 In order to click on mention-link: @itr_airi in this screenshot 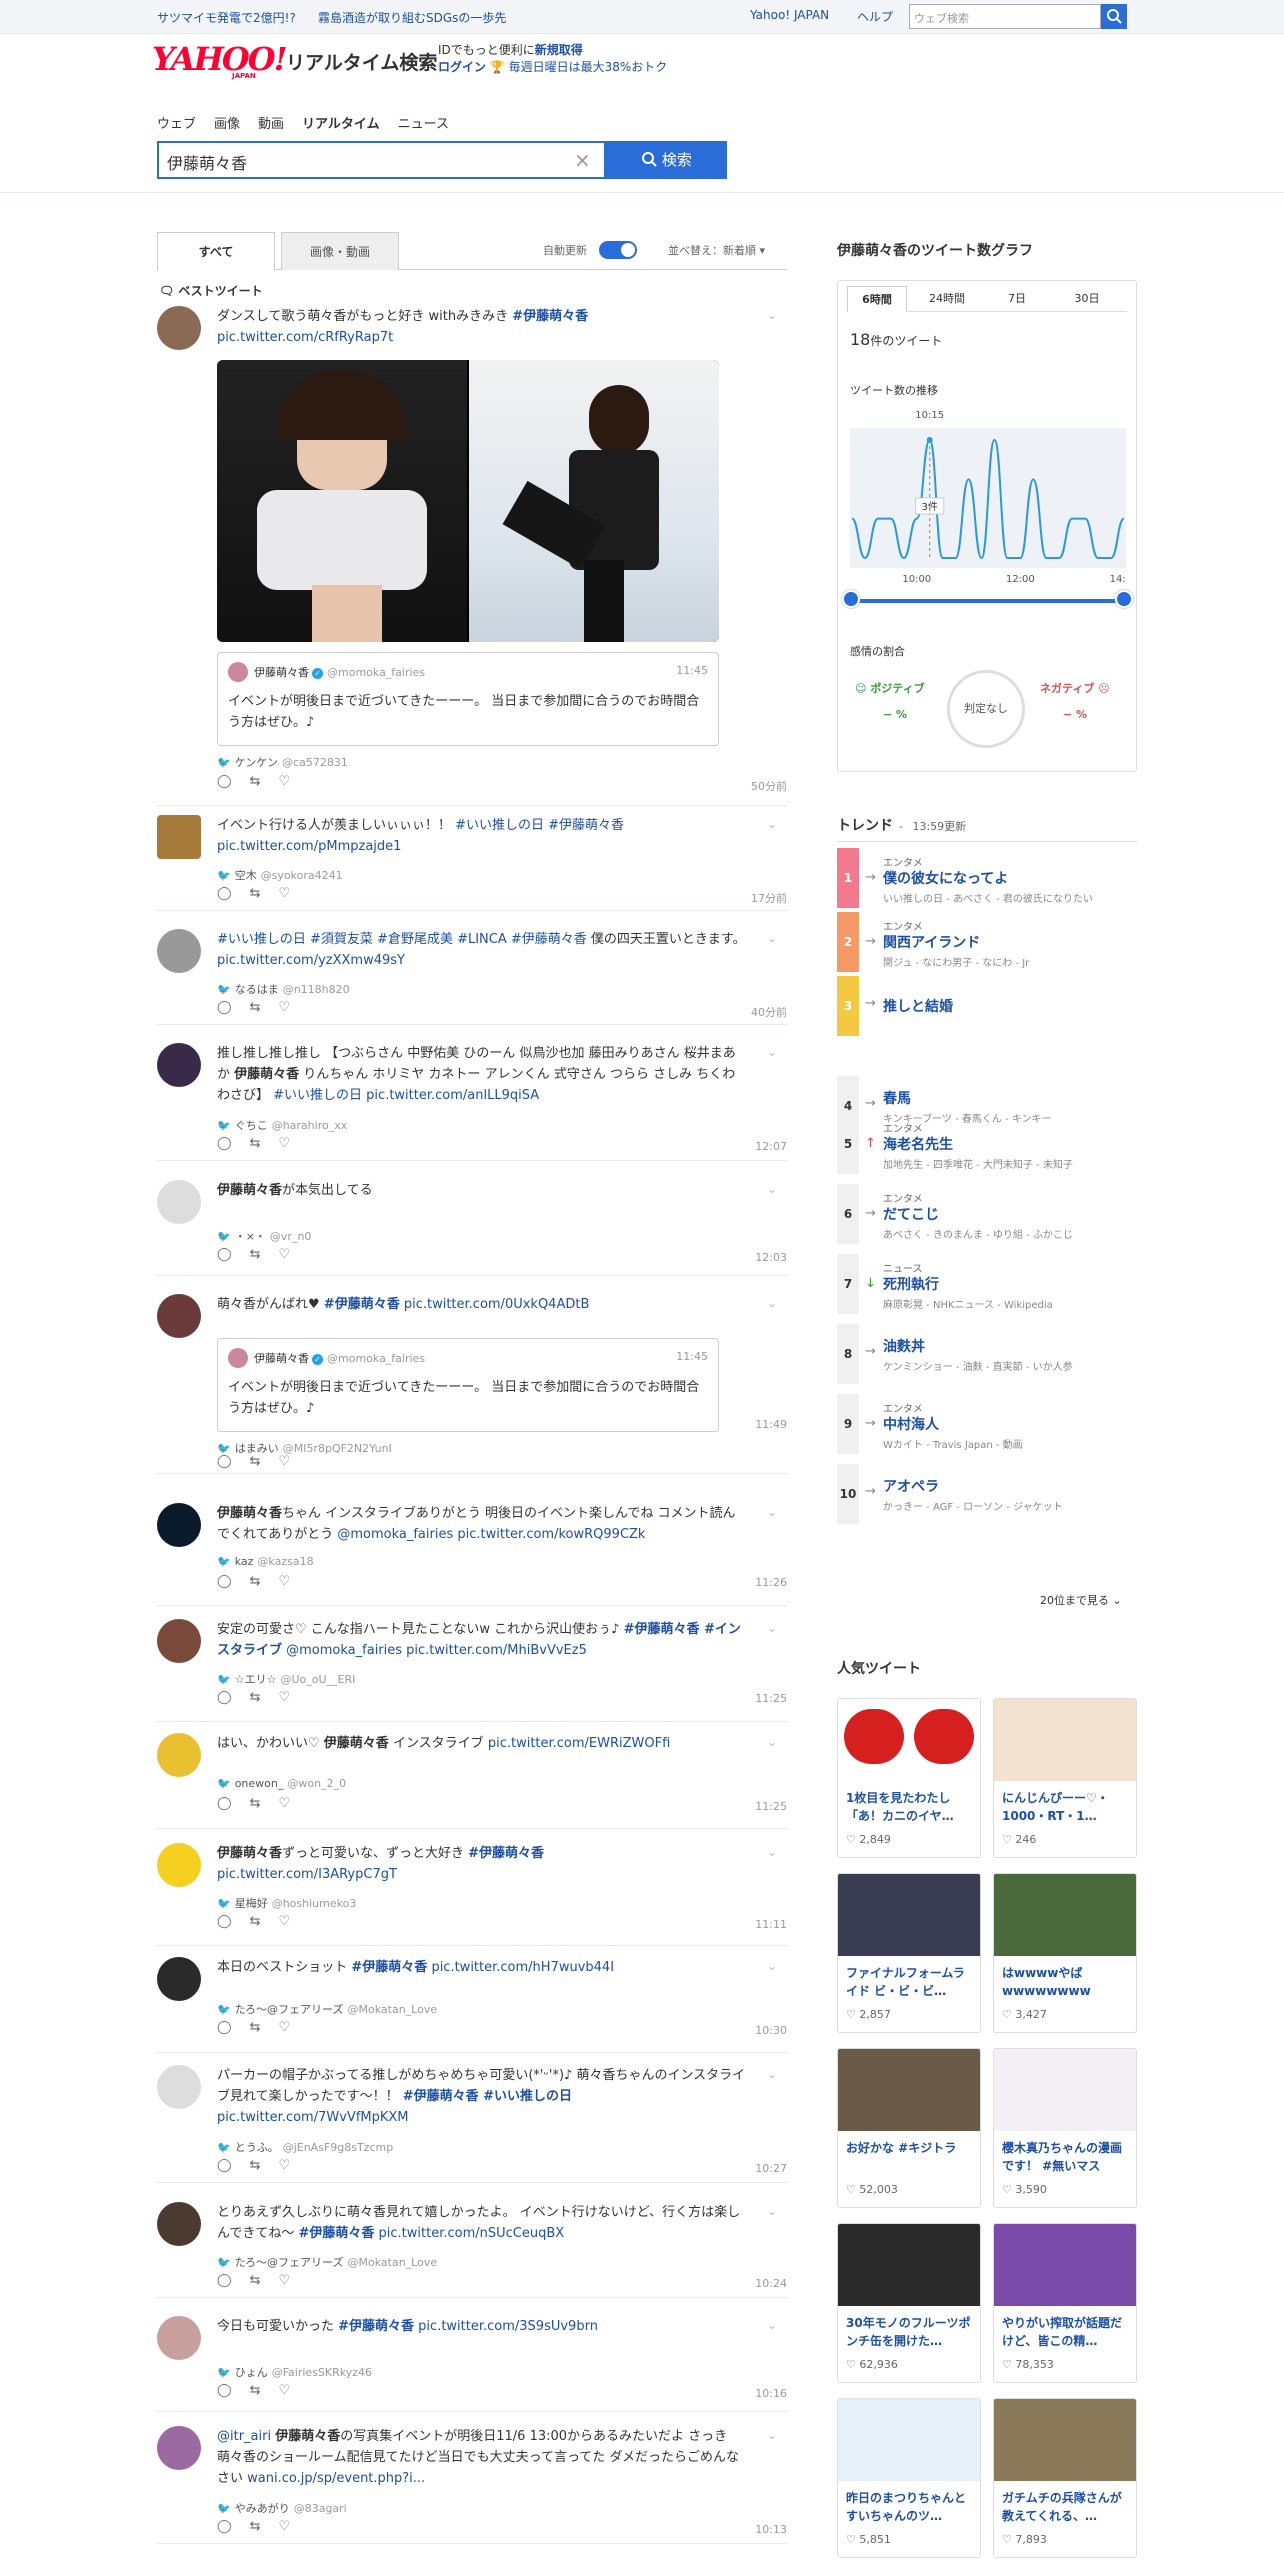, I will do `click(246, 2436)`.